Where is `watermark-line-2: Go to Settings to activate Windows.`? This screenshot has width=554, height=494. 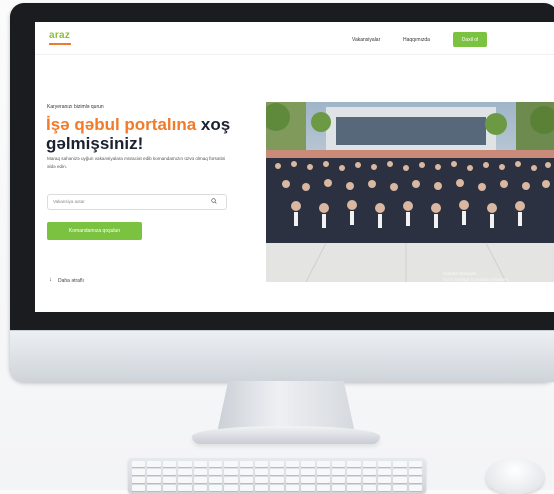 watermark-line-2: Go to Settings to activate Windows. is located at coordinates (476, 279).